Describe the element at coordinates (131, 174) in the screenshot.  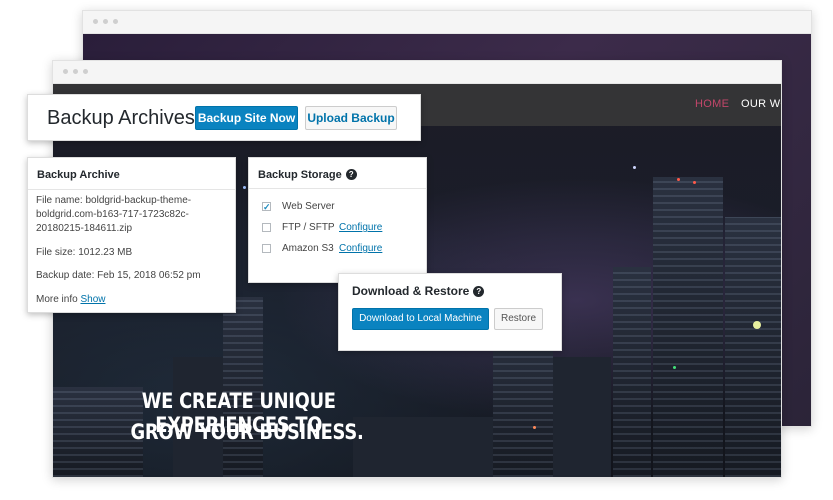
I see `panel-title: Backup Archive` at that location.